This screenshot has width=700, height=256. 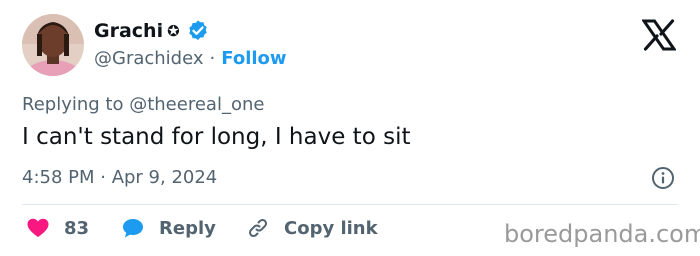 I want to click on x-logo-icon, so click(x=659, y=35).